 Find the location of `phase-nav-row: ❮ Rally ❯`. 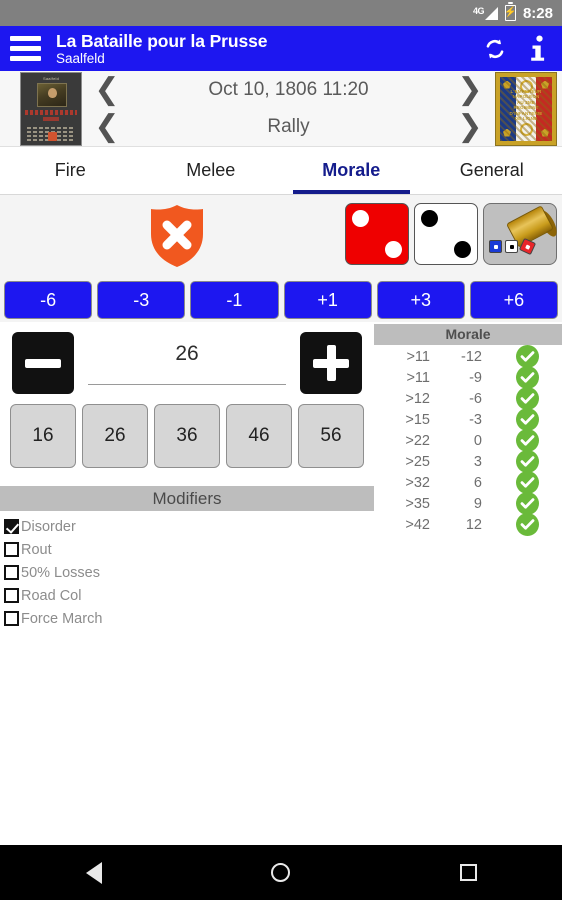

phase-nav-row: ❮ Rally ❯ is located at coordinates (288, 128).